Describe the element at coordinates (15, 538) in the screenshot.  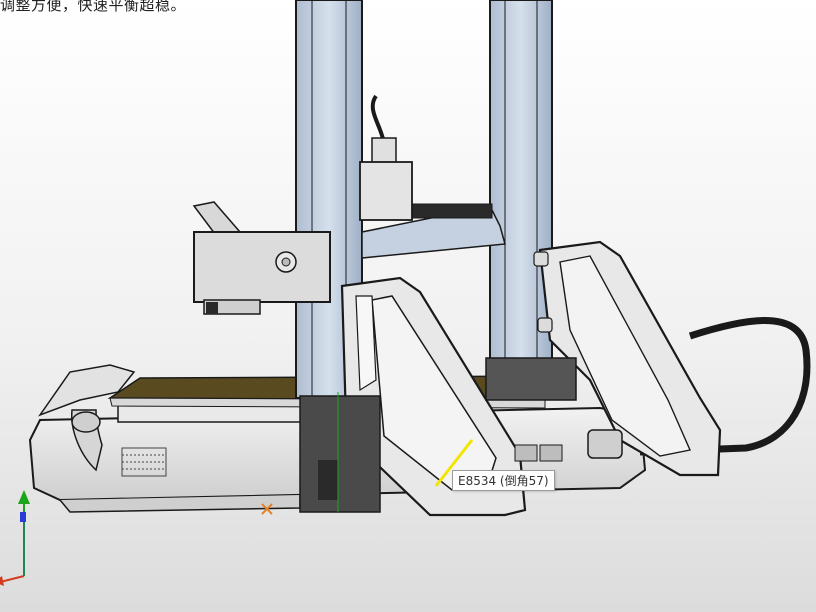
I see `xyz-axis-triad-icon` at that location.